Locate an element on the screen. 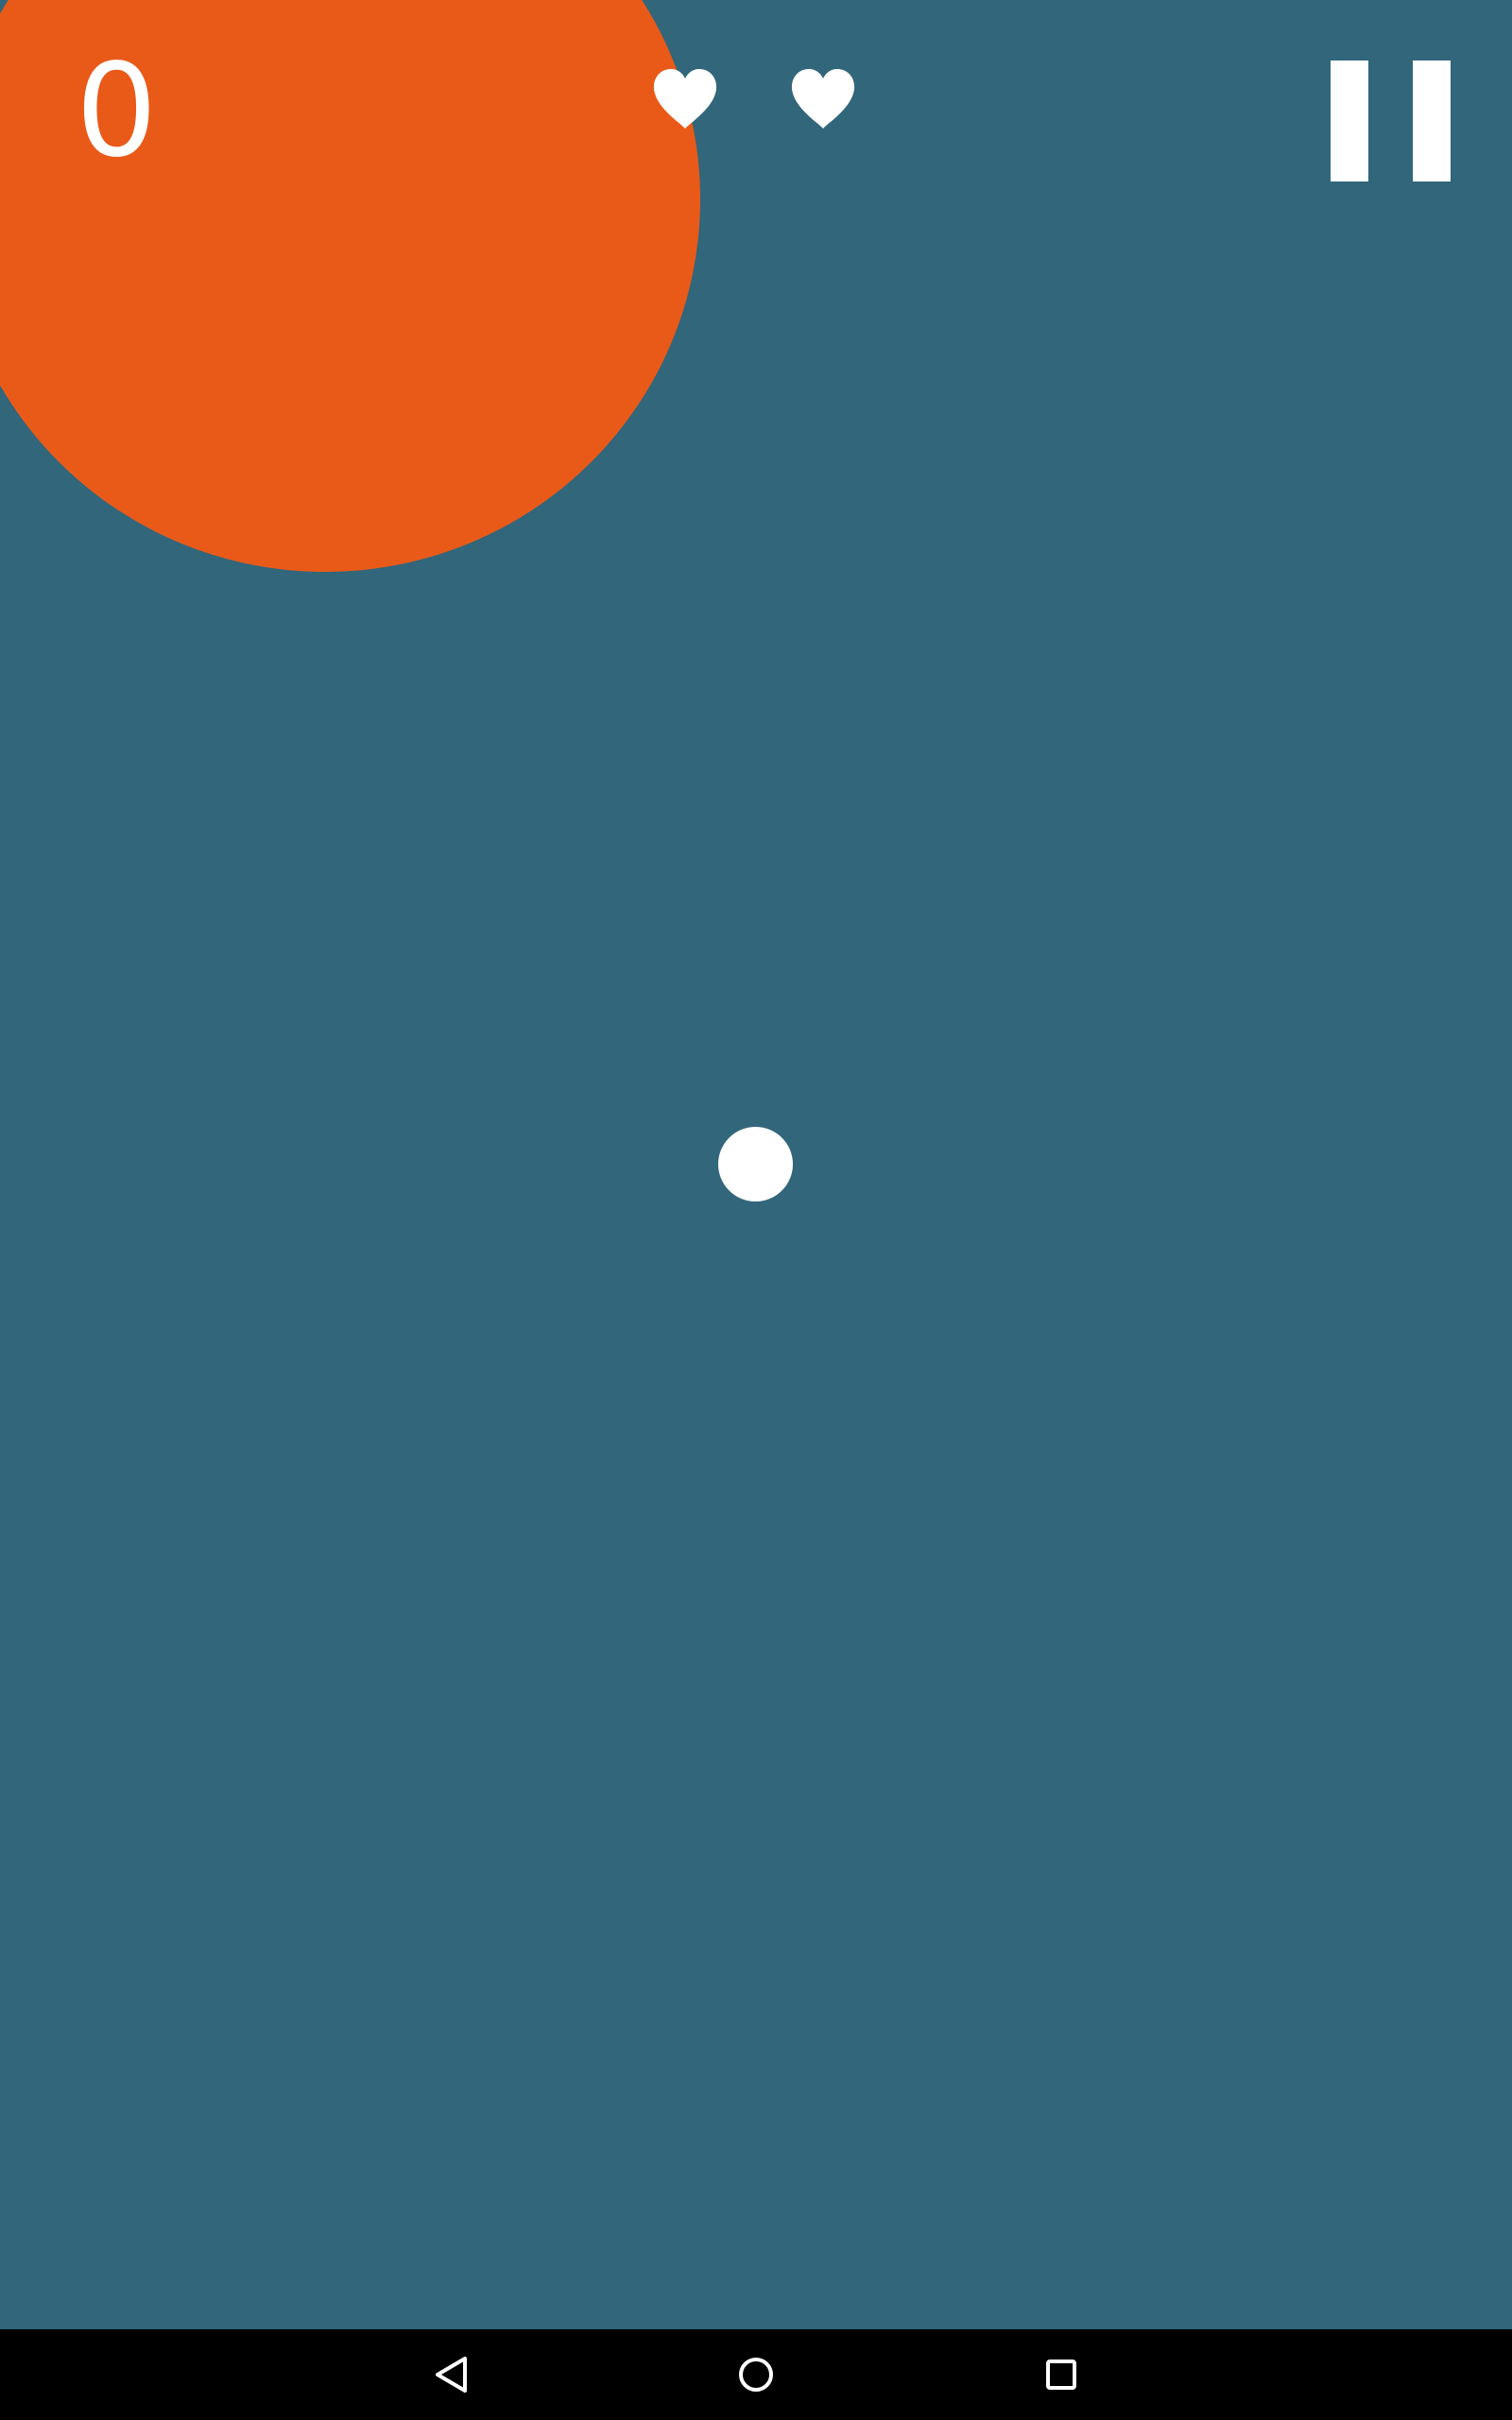 The image size is (1512, 2420). lives-display is located at coordinates (754, 99).